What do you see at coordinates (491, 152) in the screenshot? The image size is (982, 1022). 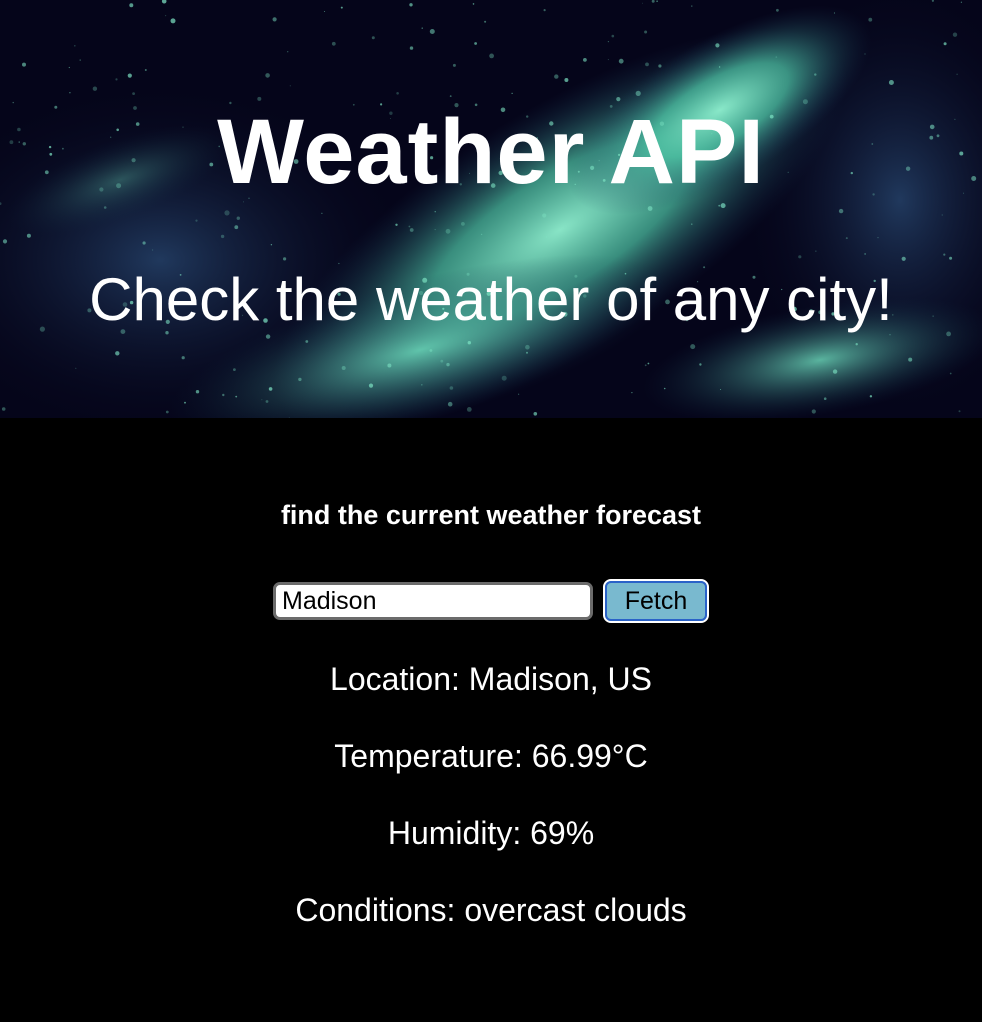 I see `page-title: Weather API` at bounding box center [491, 152].